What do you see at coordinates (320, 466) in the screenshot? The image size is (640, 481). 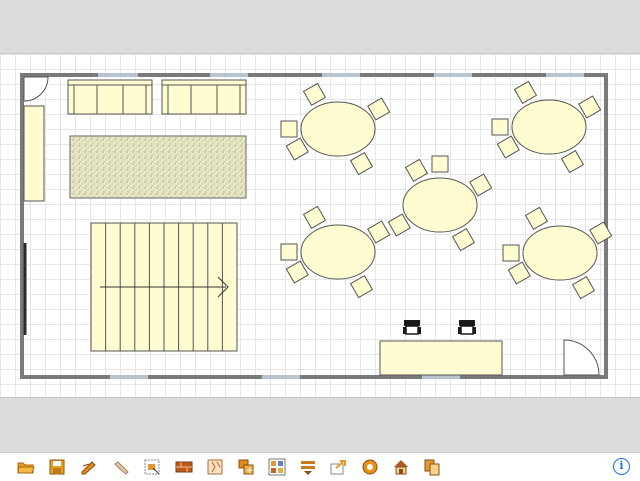 I see `toolbar: + i` at bounding box center [320, 466].